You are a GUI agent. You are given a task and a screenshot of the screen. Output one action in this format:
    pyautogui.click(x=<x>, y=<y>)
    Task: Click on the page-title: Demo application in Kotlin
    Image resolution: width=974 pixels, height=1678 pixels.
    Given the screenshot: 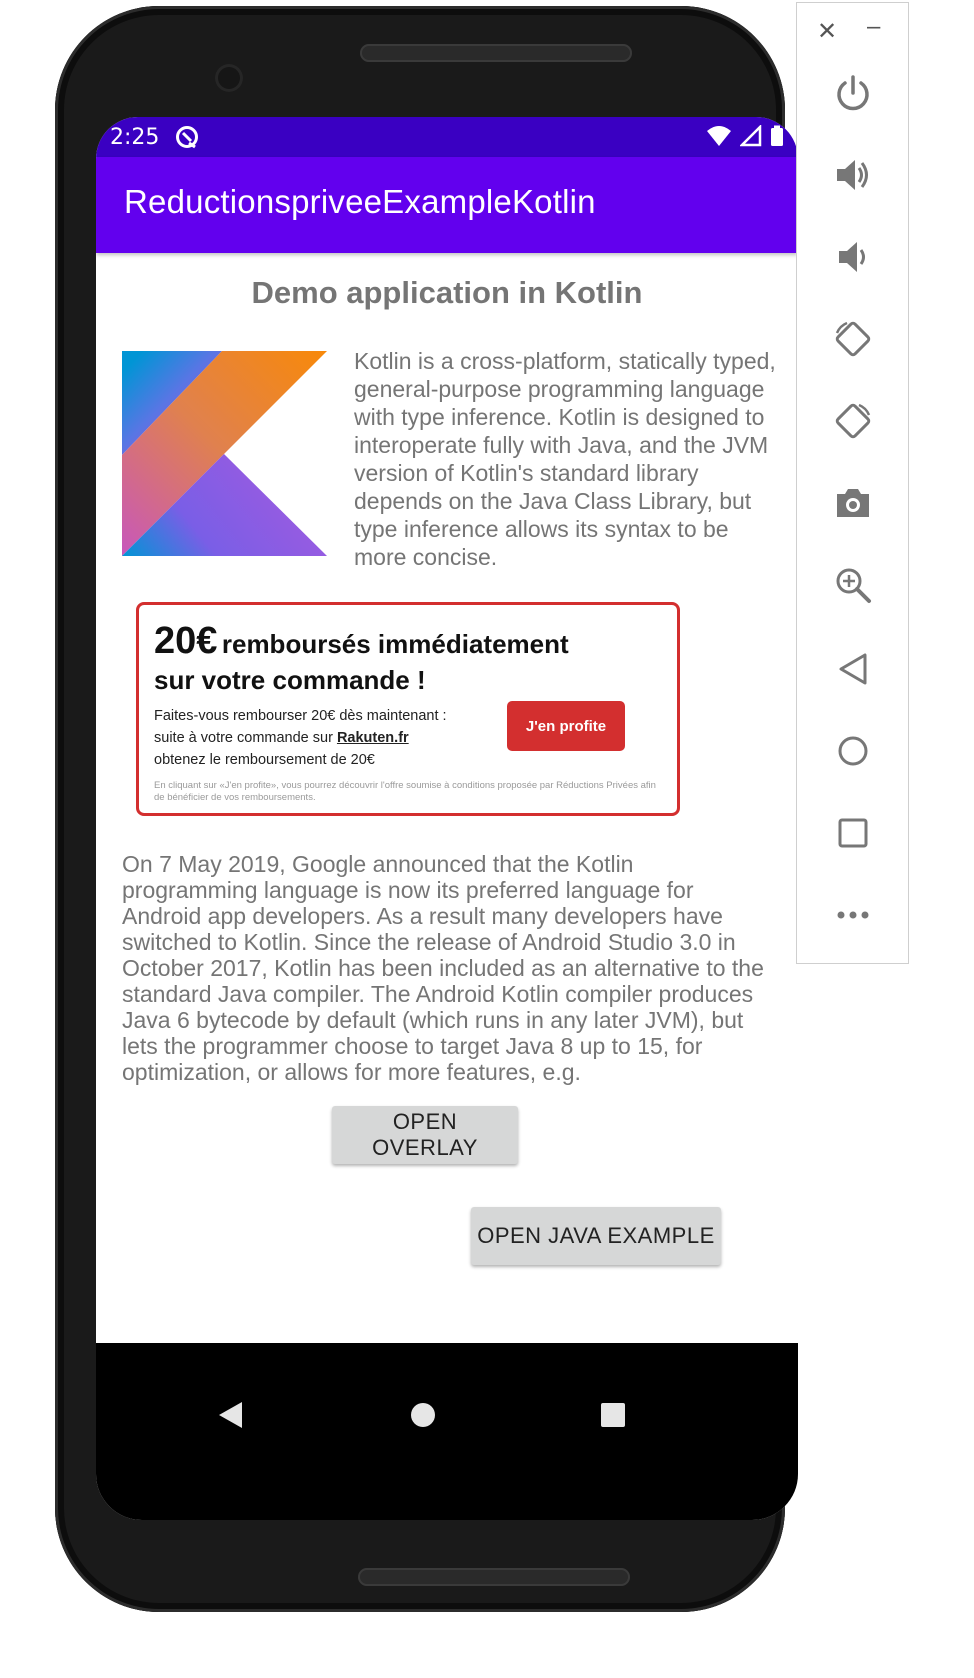 What is the action you would take?
    pyautogui.click(x=447, y=292)
    